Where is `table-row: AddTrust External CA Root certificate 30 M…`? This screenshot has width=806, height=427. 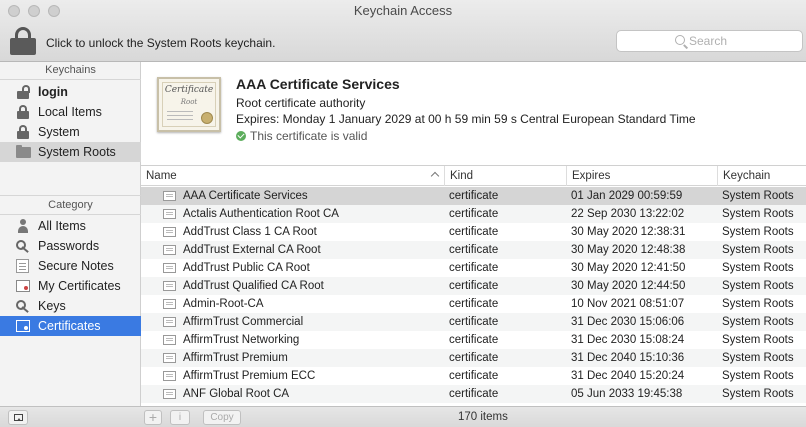
table-row: AddTrust External CA Root certificate 30 M… is located at coordinates (473, 250).